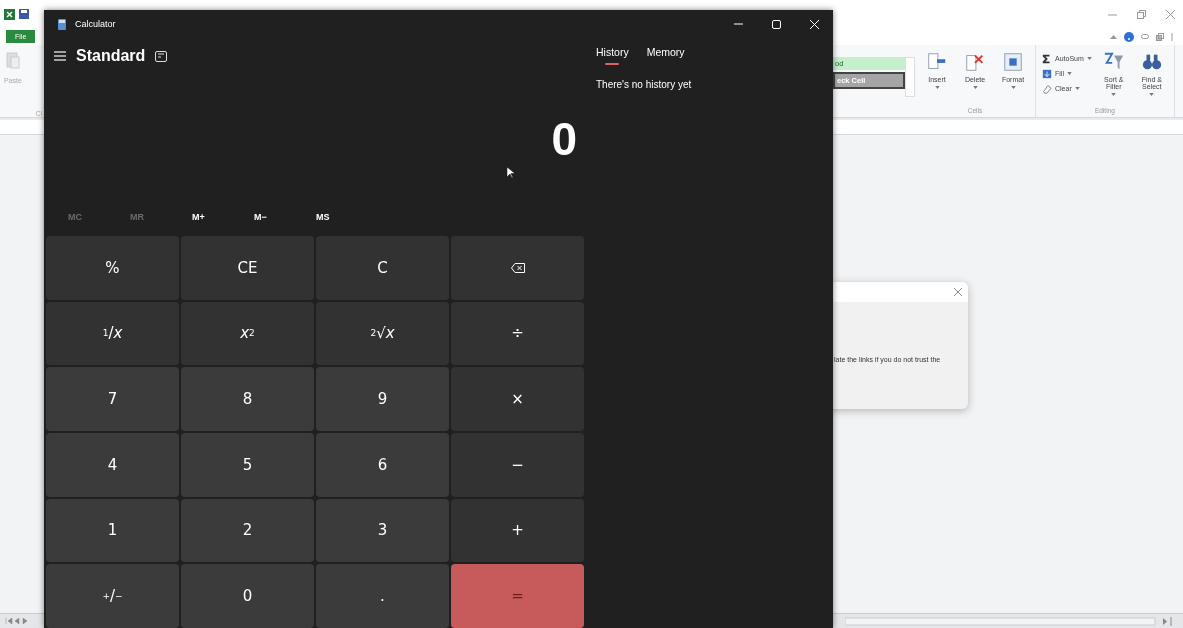 This screenshot has height=628, width=1183. I want to click on mode-title: Standard, so click(111, 56).